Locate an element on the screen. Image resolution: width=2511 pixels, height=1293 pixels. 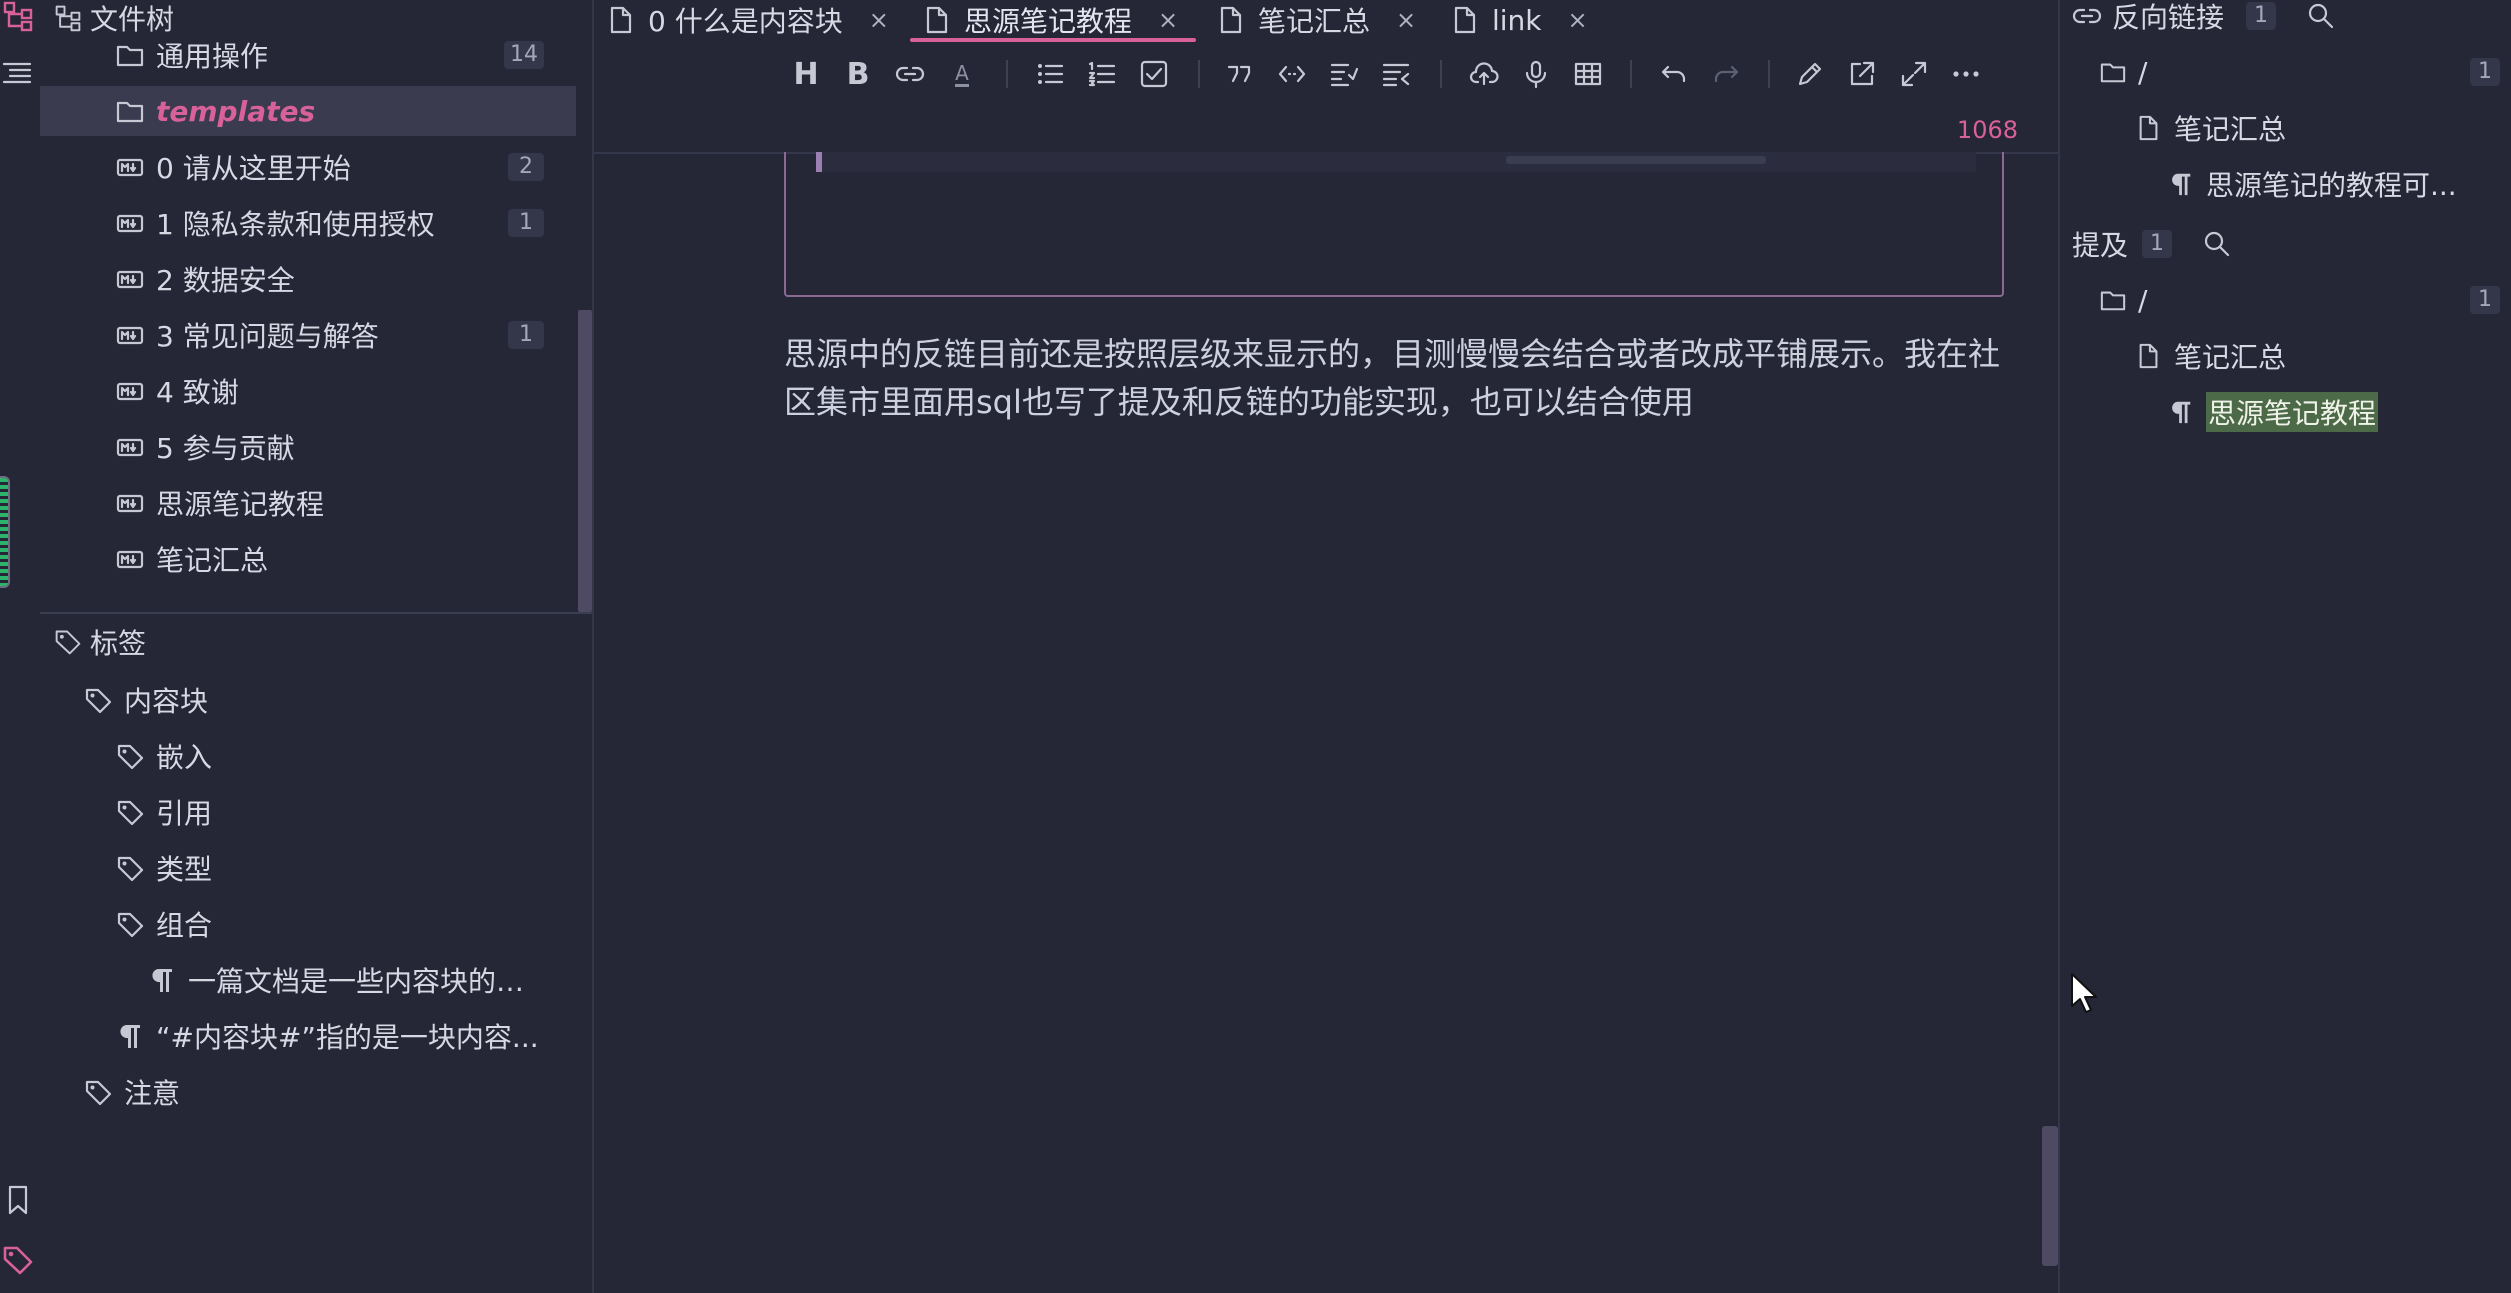
file-tree-document: 思源笔记教程 is located at coordinates (308, 503).